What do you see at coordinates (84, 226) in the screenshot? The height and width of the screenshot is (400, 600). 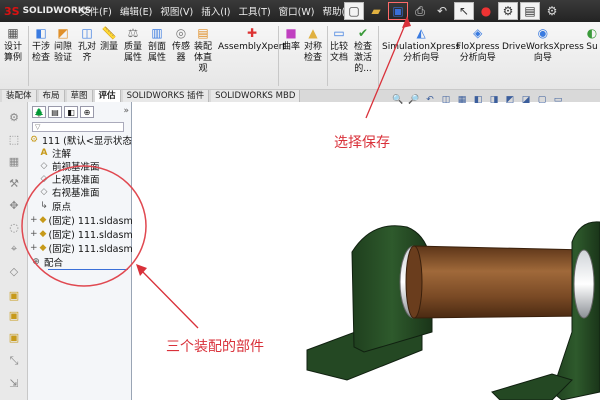 I see `highlight-circle` at bounding box center [84, 226].